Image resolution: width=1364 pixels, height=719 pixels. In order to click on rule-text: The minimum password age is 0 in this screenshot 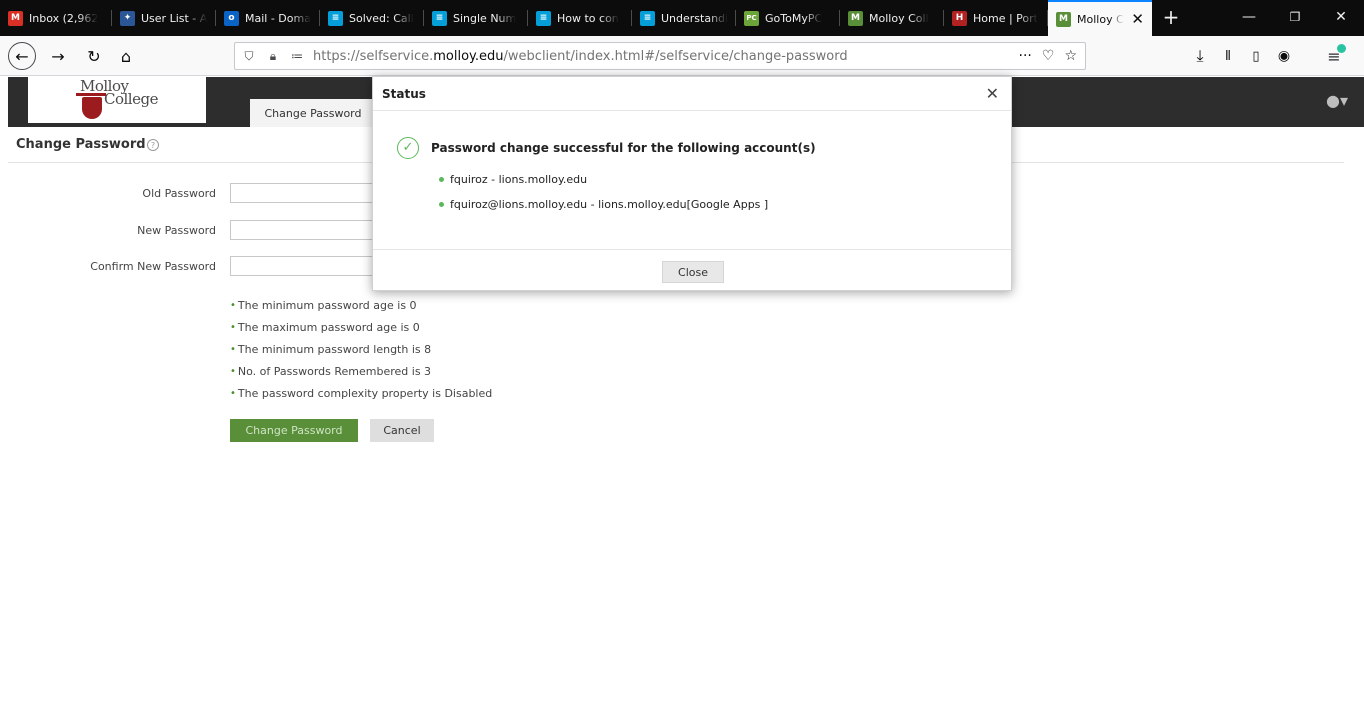, I will do `click(327, 305)`.